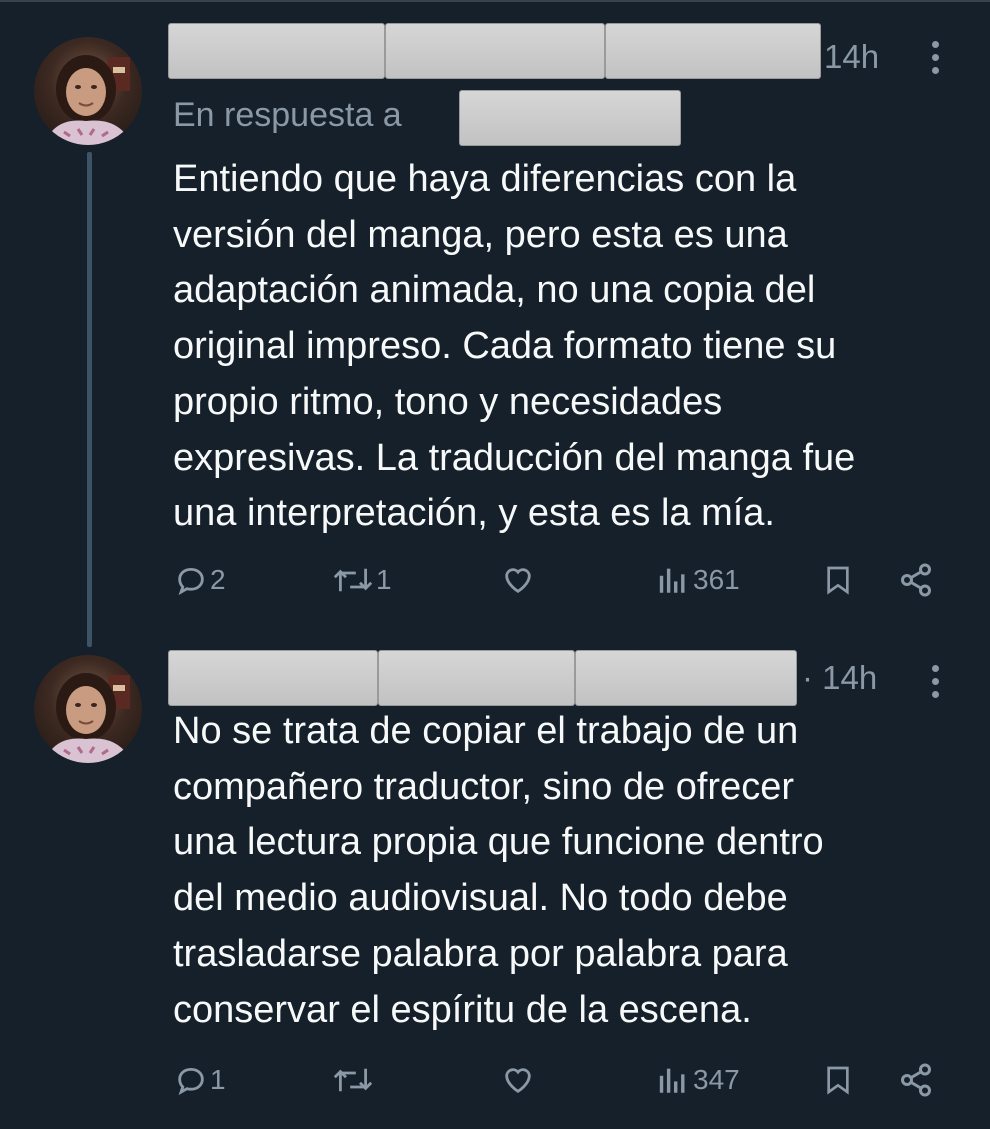  I want to click on reply-button: 1, so click(200, 1080).